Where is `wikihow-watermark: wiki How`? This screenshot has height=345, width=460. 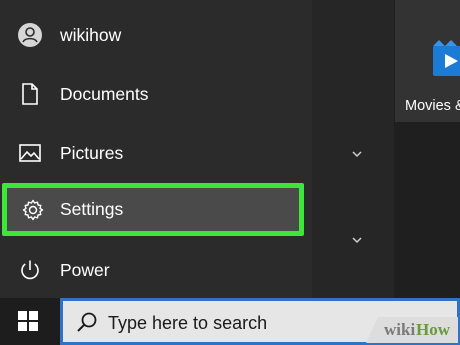
wikihow-watermark: wiki How is located at coordinates (412, 330).